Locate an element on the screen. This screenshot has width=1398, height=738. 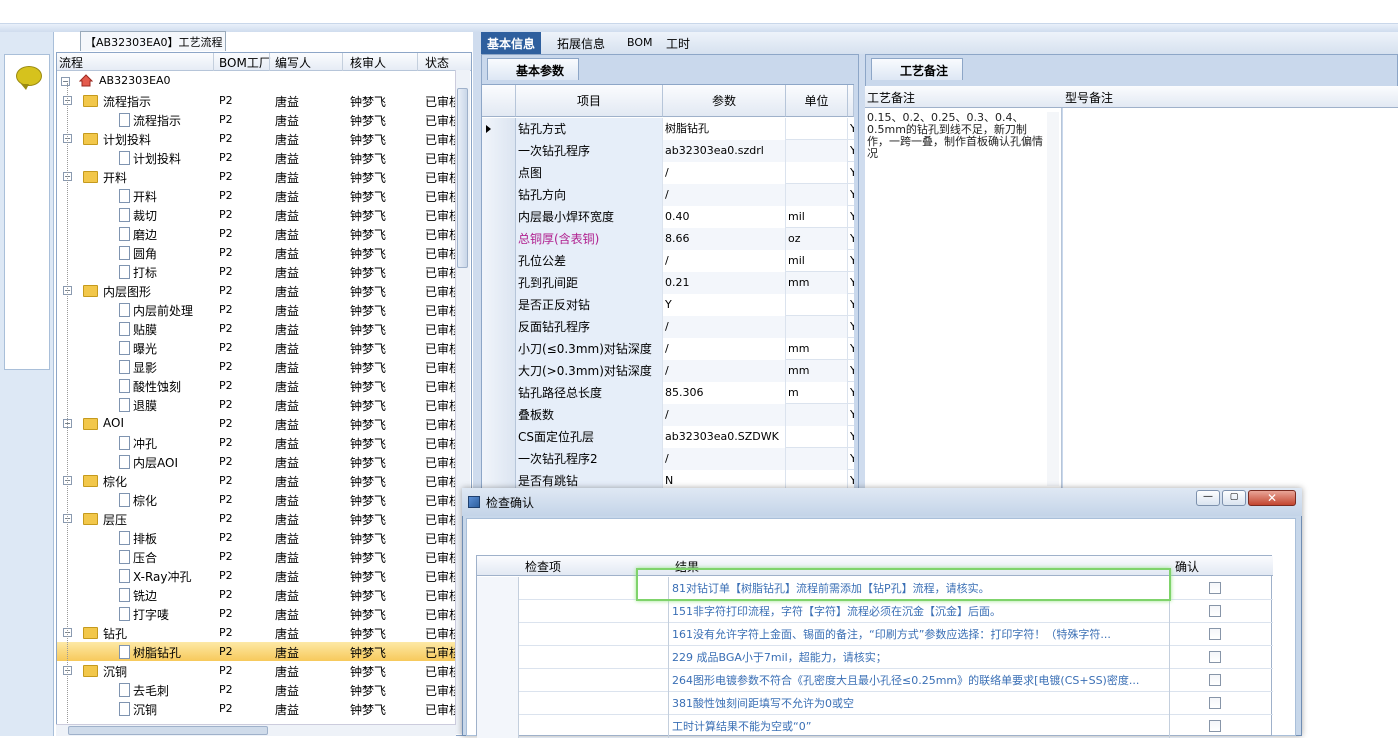
param-row: 一次钻孔程序2/ Y is located at coordinates (668, 459).